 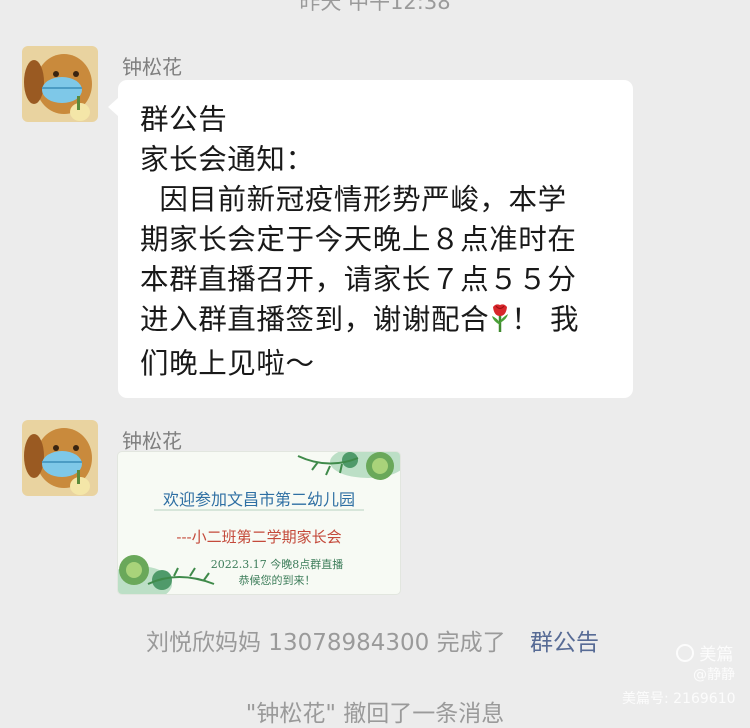 What do you see at coordinates (358, 239) in the screenshot?
I see `announcement-line: 期家长会定于今天晚上８点准时在` at bounding box center [358, 239].